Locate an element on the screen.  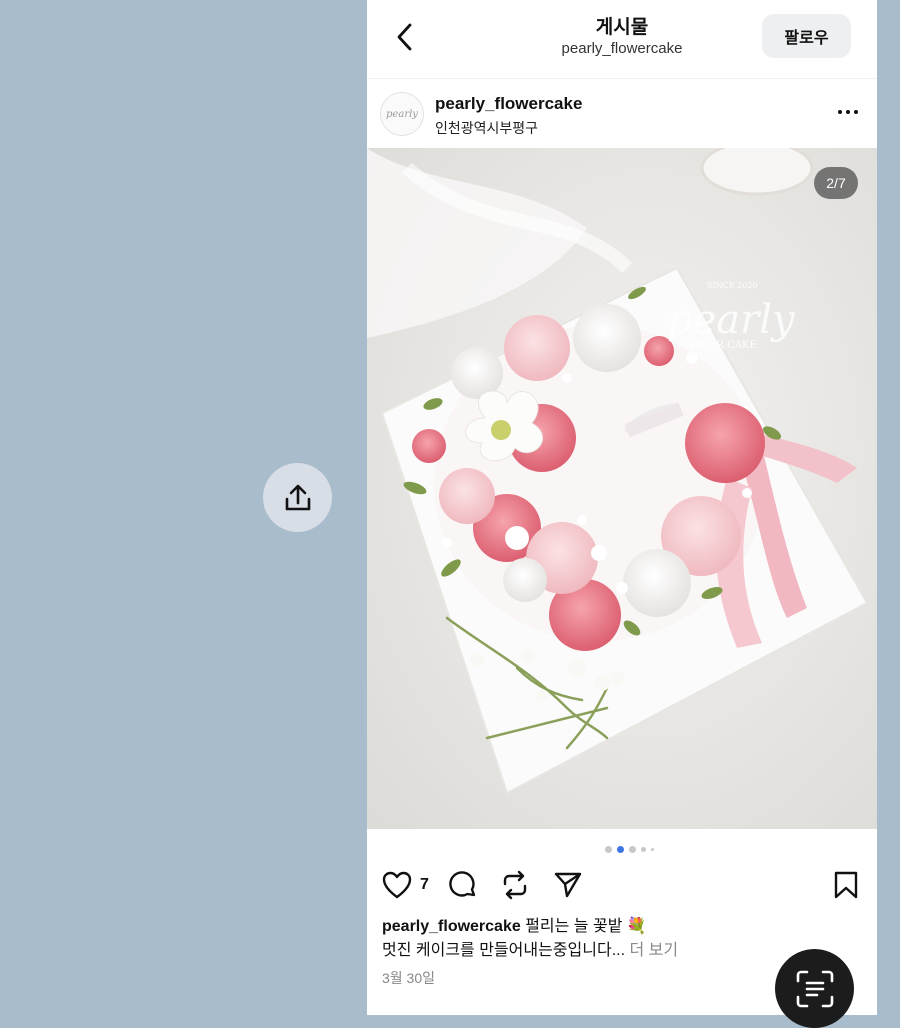
like-count: 7 is located at coordinates (424, 885).